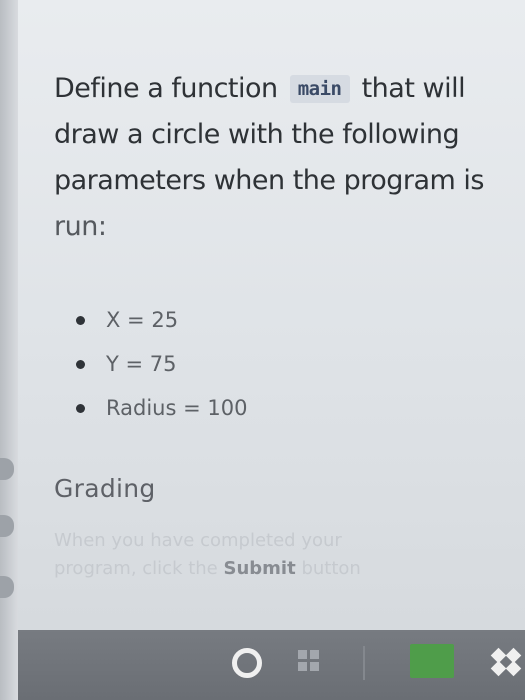 The height and width of the screenshot is (700, 525). Describe the element at coordinates (166, 88) in the screenshot. I see `statement-text: Define a function` at that location.